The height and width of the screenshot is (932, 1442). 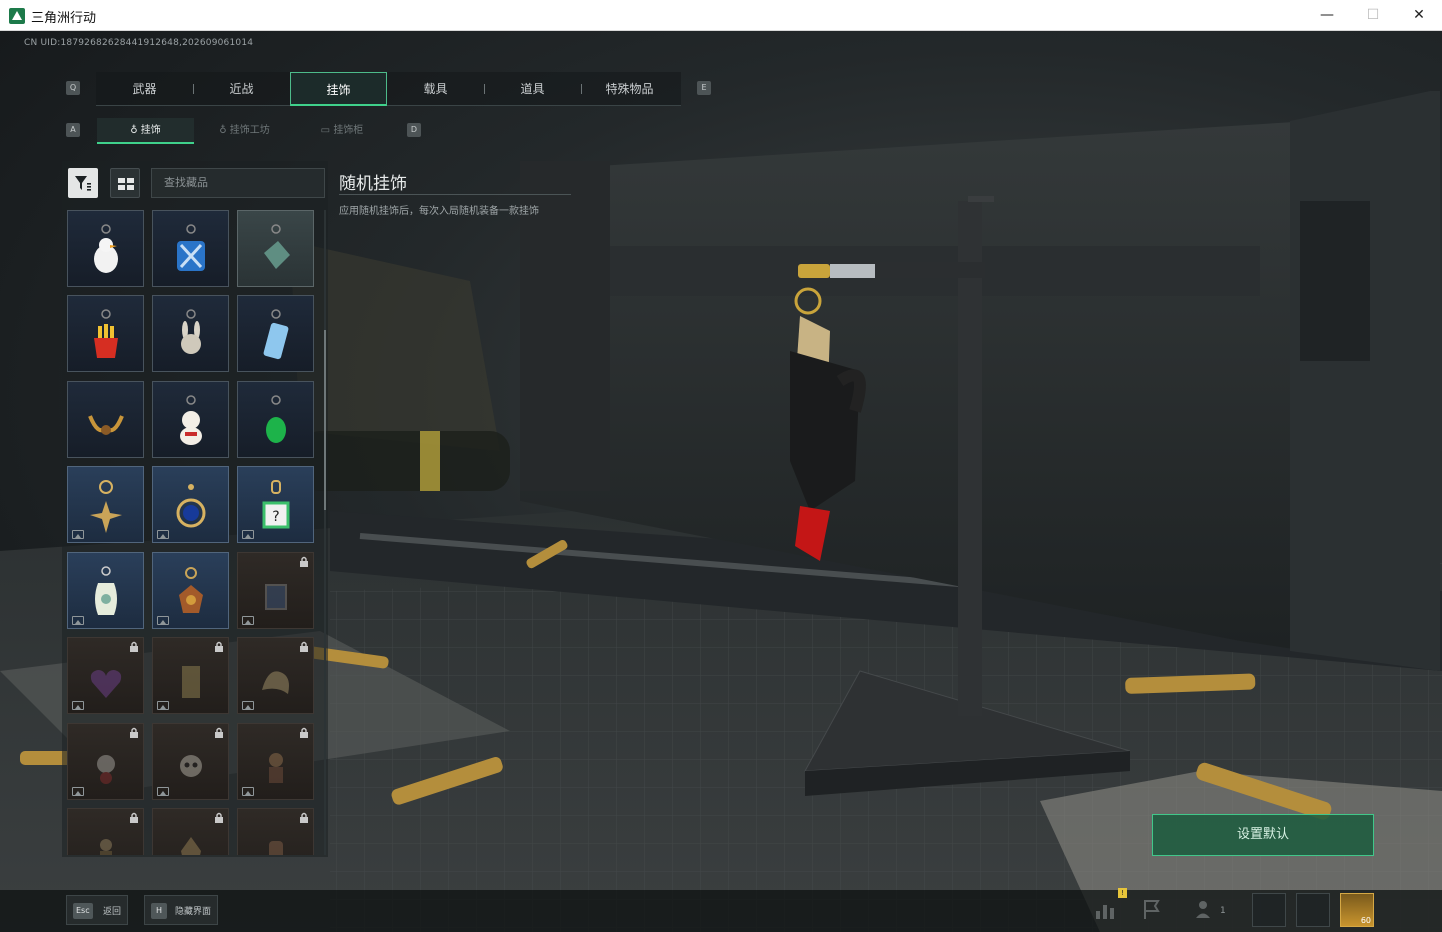 I want to click on soldier-charm-icon, so click(x=105, y=847).